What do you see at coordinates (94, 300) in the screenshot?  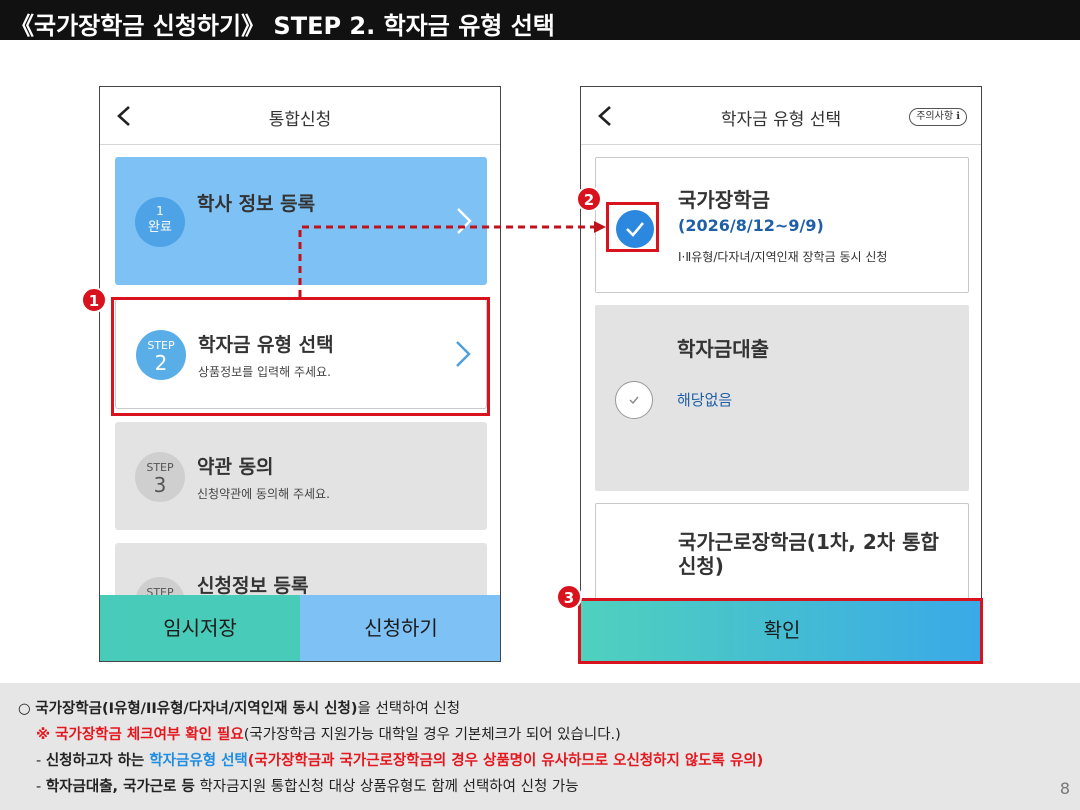 I see `step-marker-1: 1` at bounding box center [94, 300].